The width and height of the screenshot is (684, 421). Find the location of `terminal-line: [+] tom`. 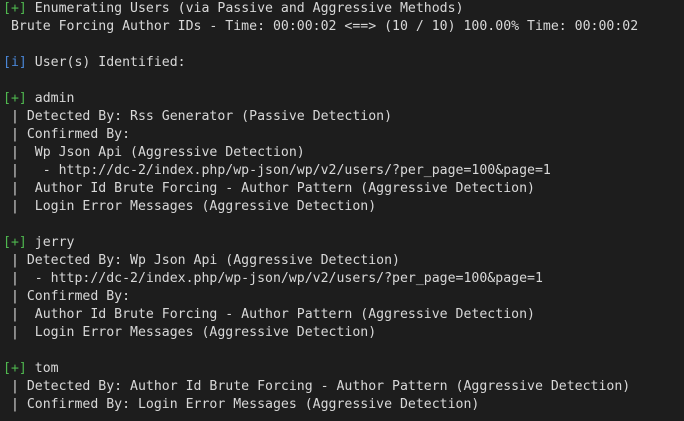

terminal-line: [+] tom is located at coordinates (343, 369).